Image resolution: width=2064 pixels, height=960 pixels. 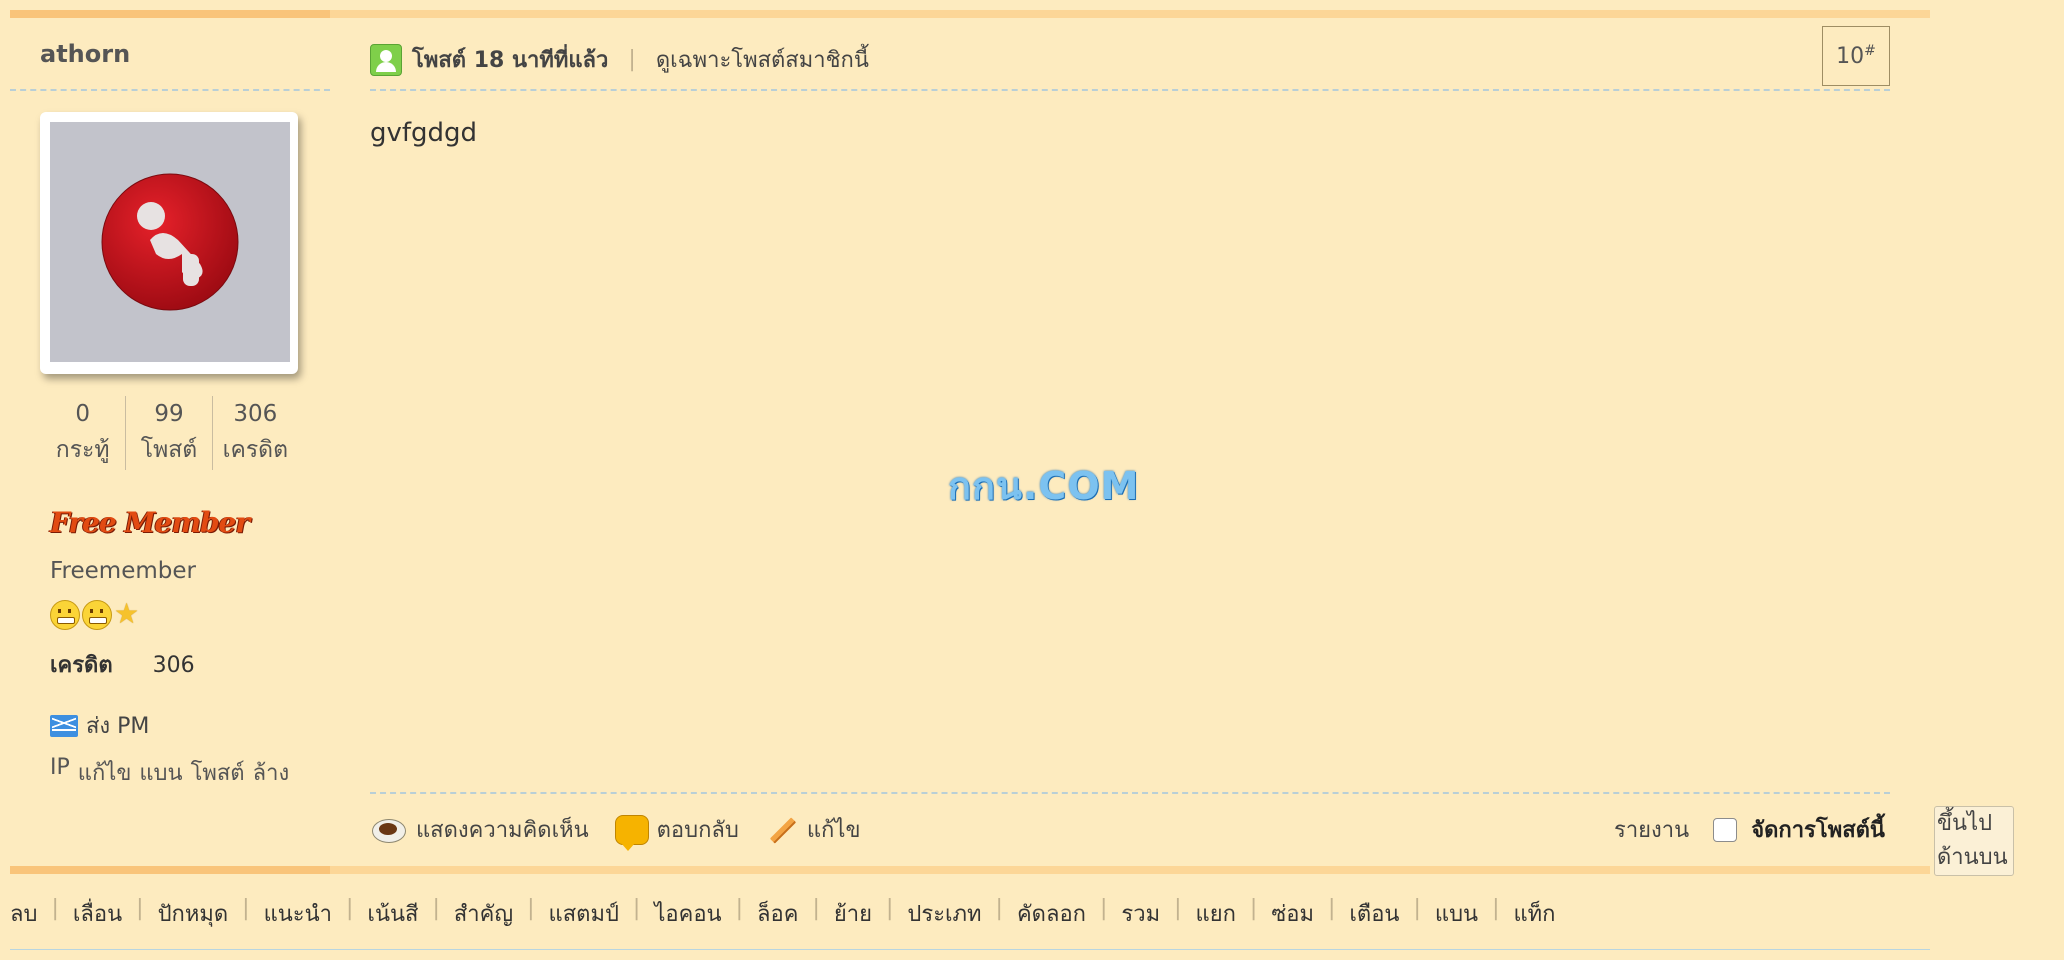 I want to click on mod-link-move-up: เลื่อน, so click(x=97, y=913).